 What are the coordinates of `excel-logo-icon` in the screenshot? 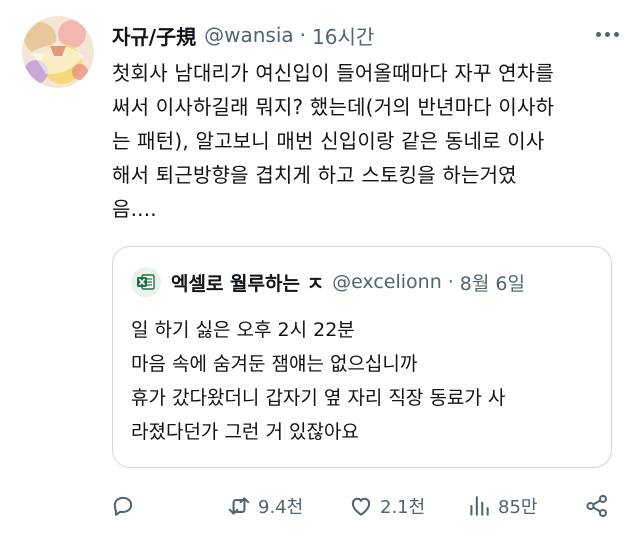 It's located at (146, 282).